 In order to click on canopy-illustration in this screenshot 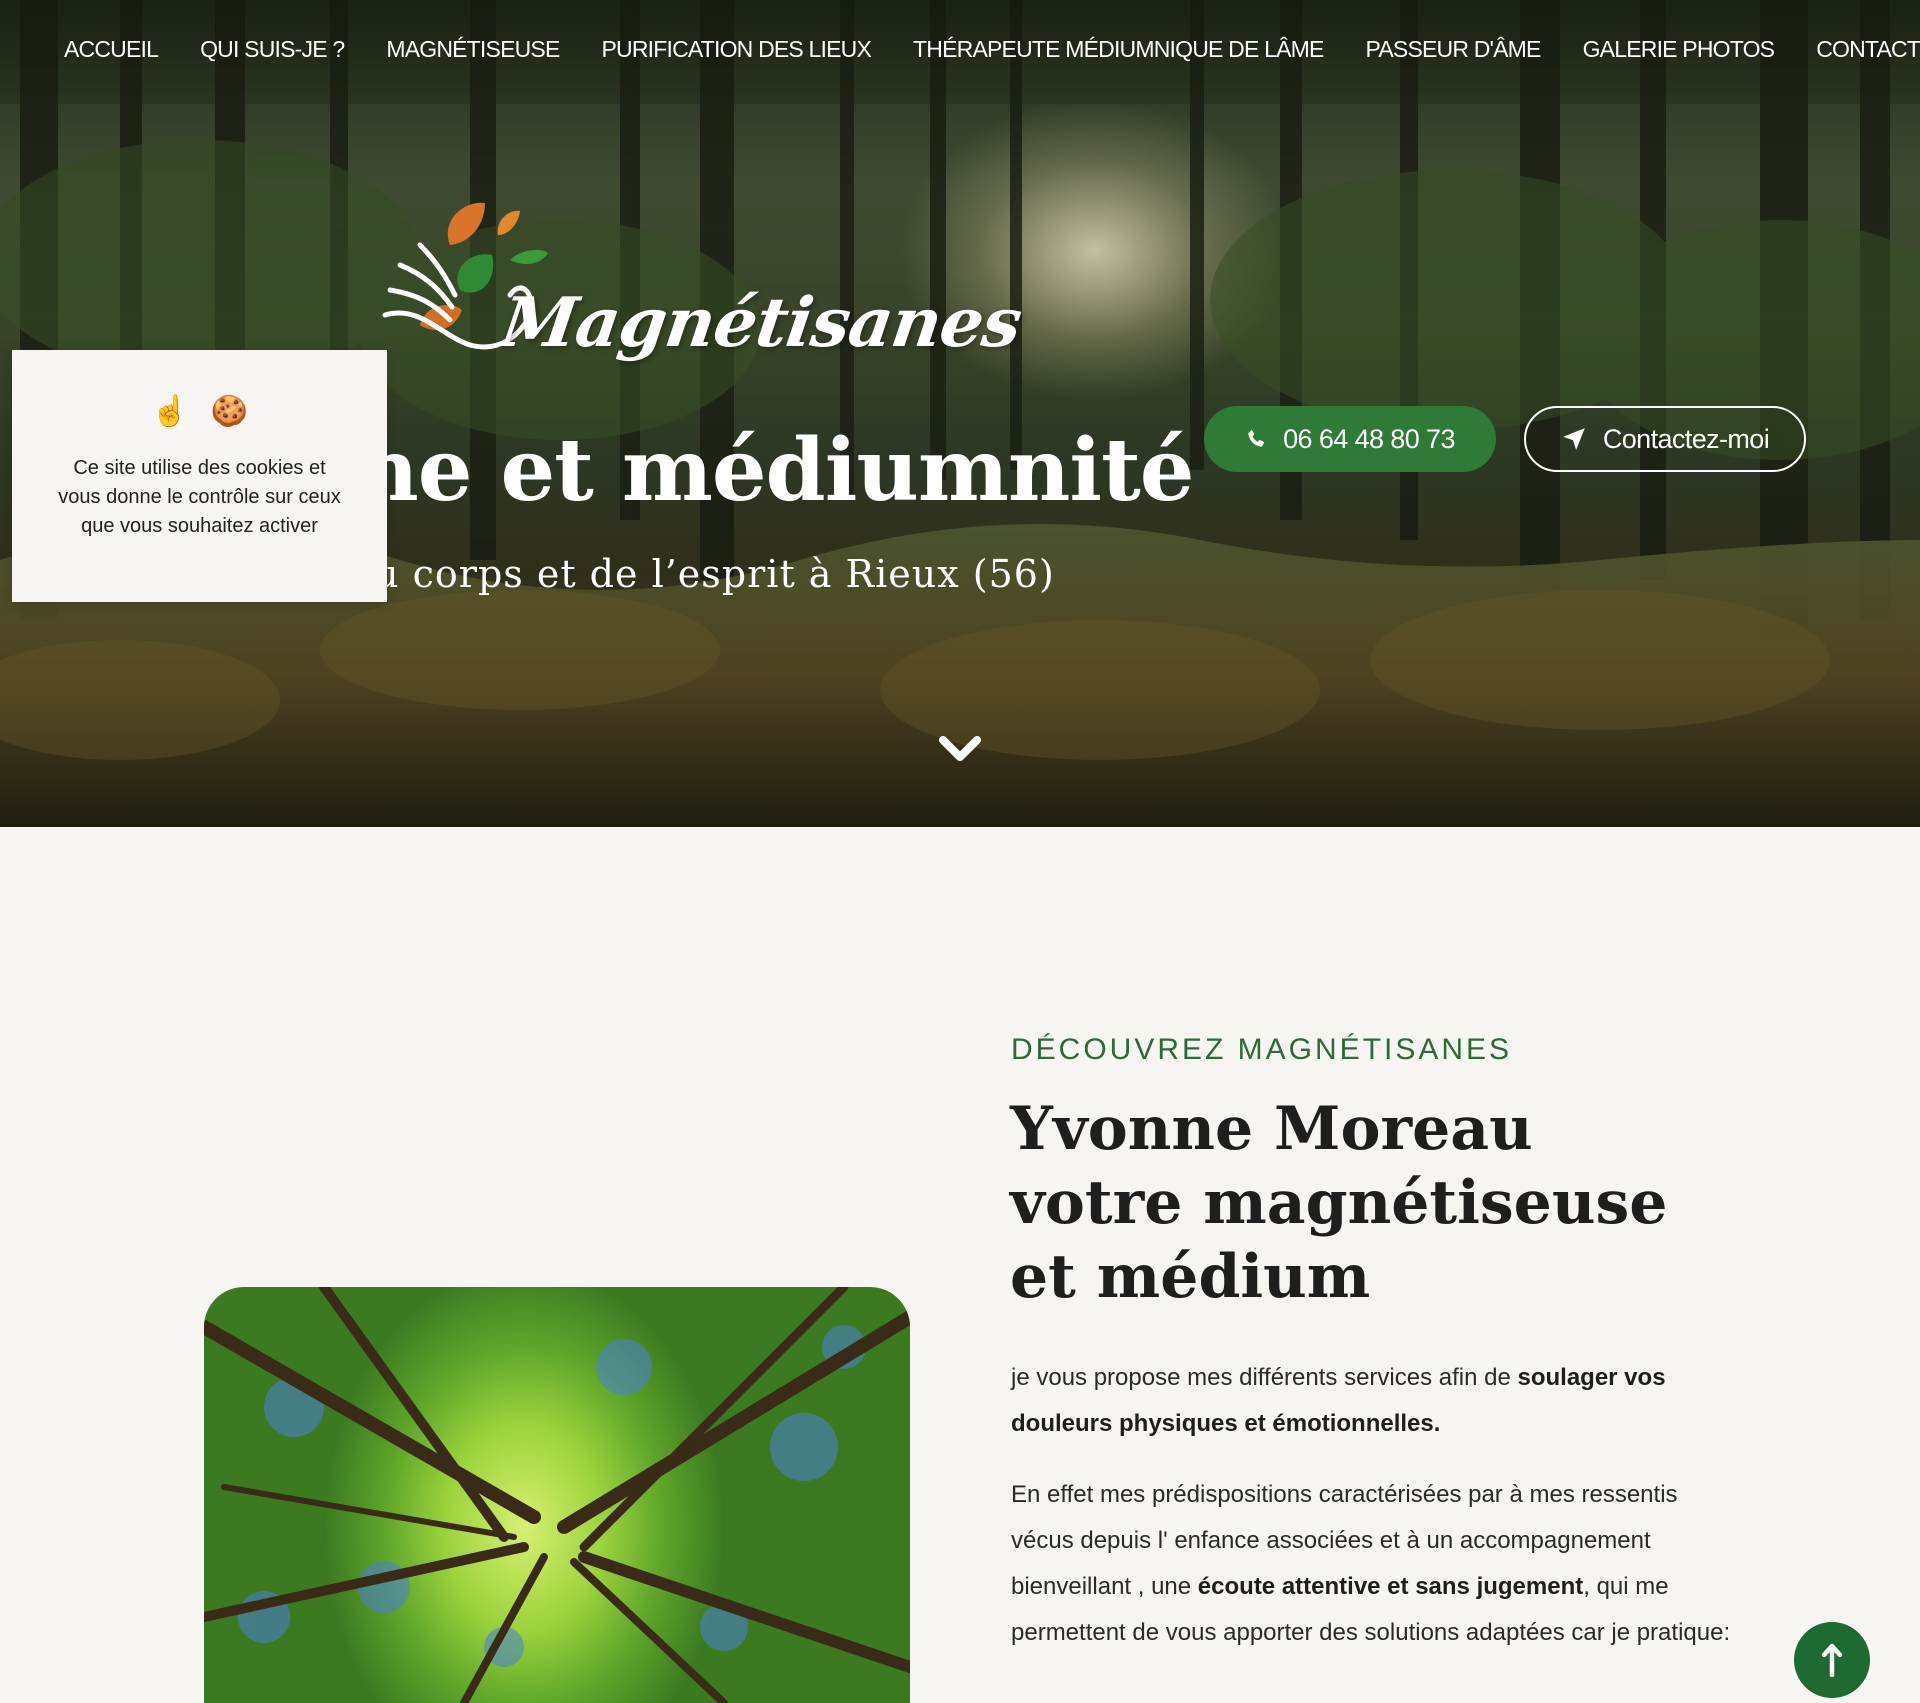, I will do `click(557, 1495)`.